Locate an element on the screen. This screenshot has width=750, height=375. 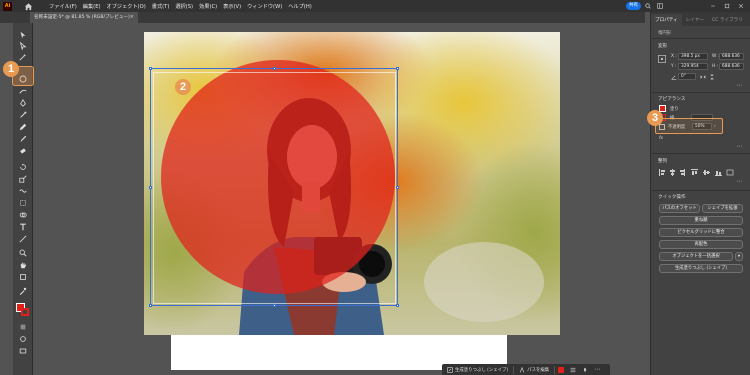
eyedropper-tool-icon is located at coordinates (23, 291).